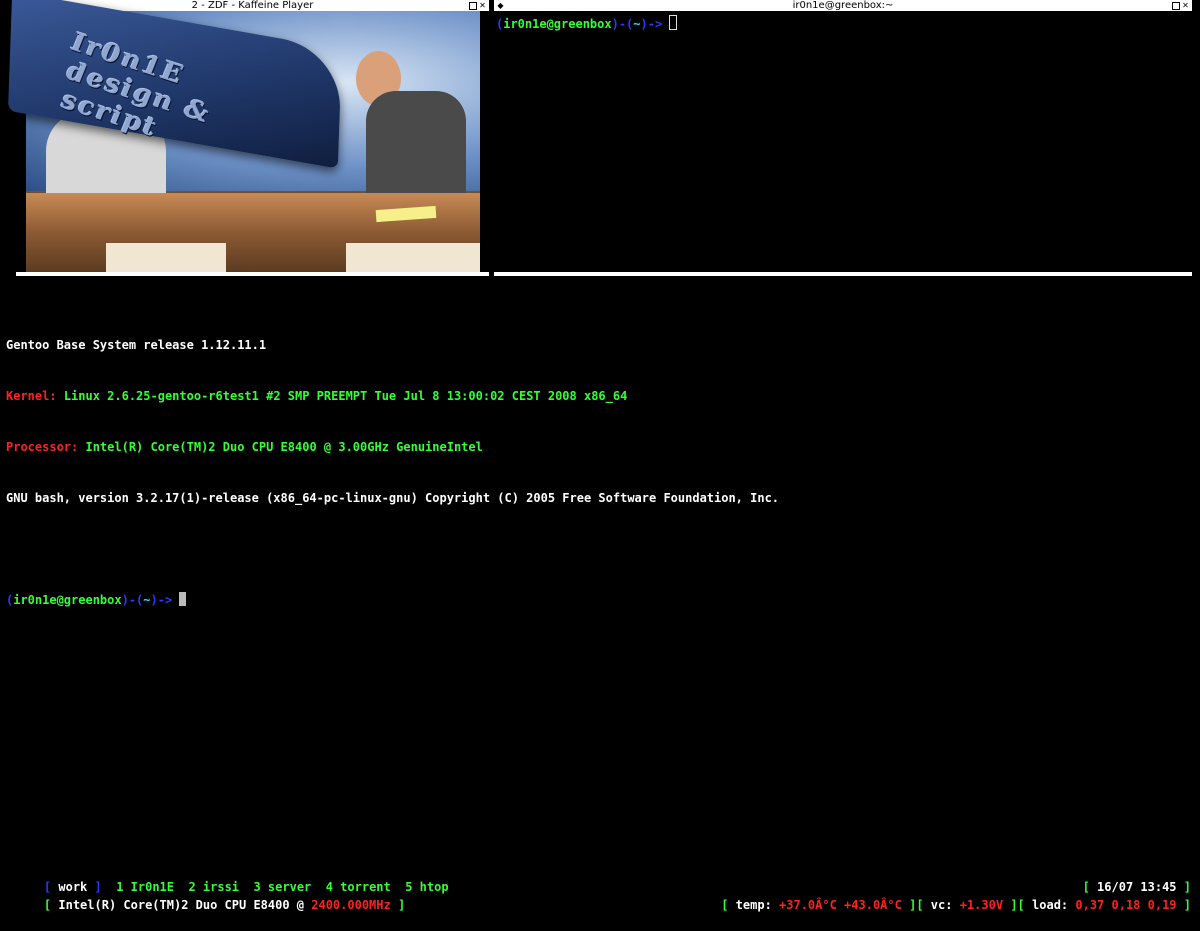 This screenshot has height=931, width=1200. I want to click on shell-prompt: (ir0n1e@greenbox)-(~)->, so click(579, 24).